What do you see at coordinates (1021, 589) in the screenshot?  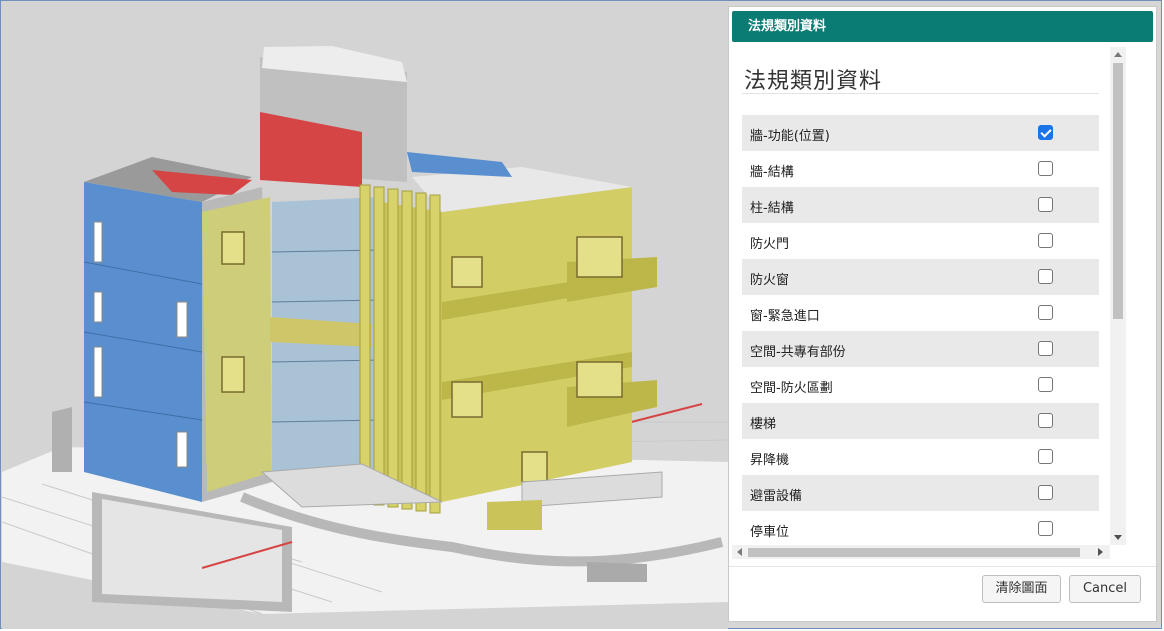 I see `clear-drawing-button: 清除圖面` at bounding box center [1021, 589].